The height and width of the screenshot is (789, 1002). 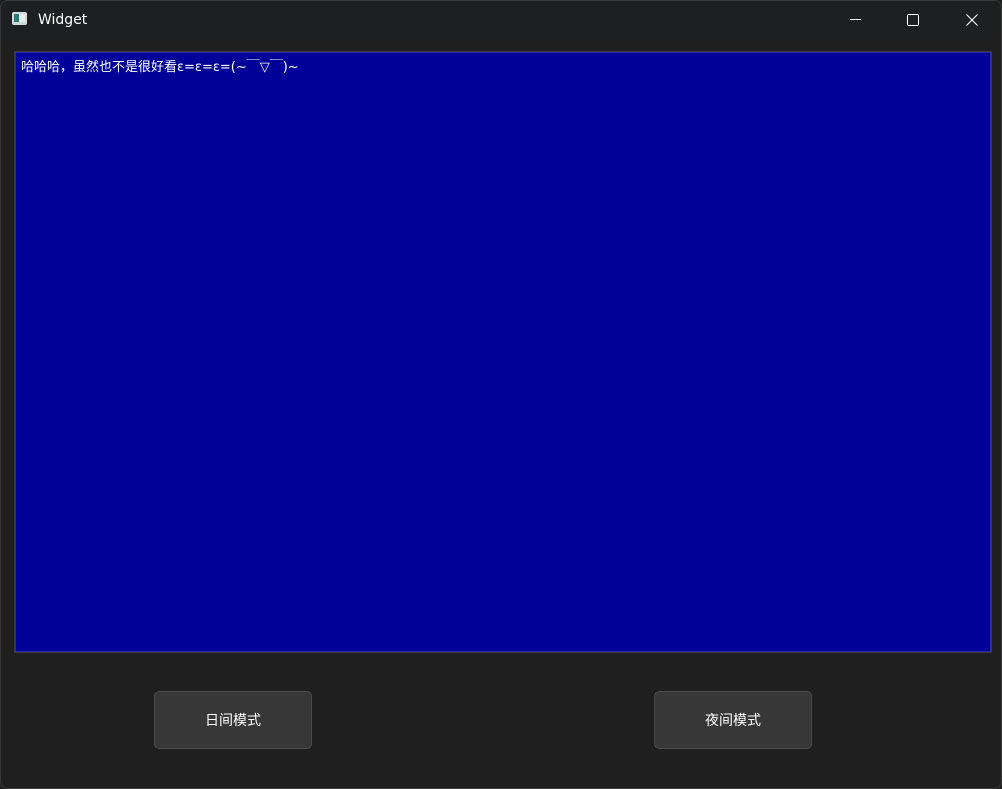 What do you see at coordinates (233, 720) in the screenshot?
I see `day-mode-button: 日间模式` at bounding box center [233, 720].